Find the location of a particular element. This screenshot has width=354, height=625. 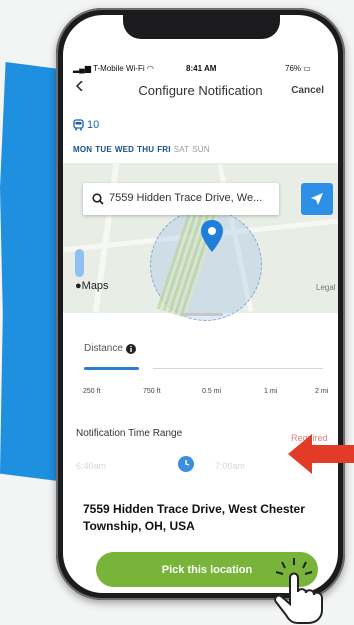

day-wed: WED is located at coordinates (124, 149).